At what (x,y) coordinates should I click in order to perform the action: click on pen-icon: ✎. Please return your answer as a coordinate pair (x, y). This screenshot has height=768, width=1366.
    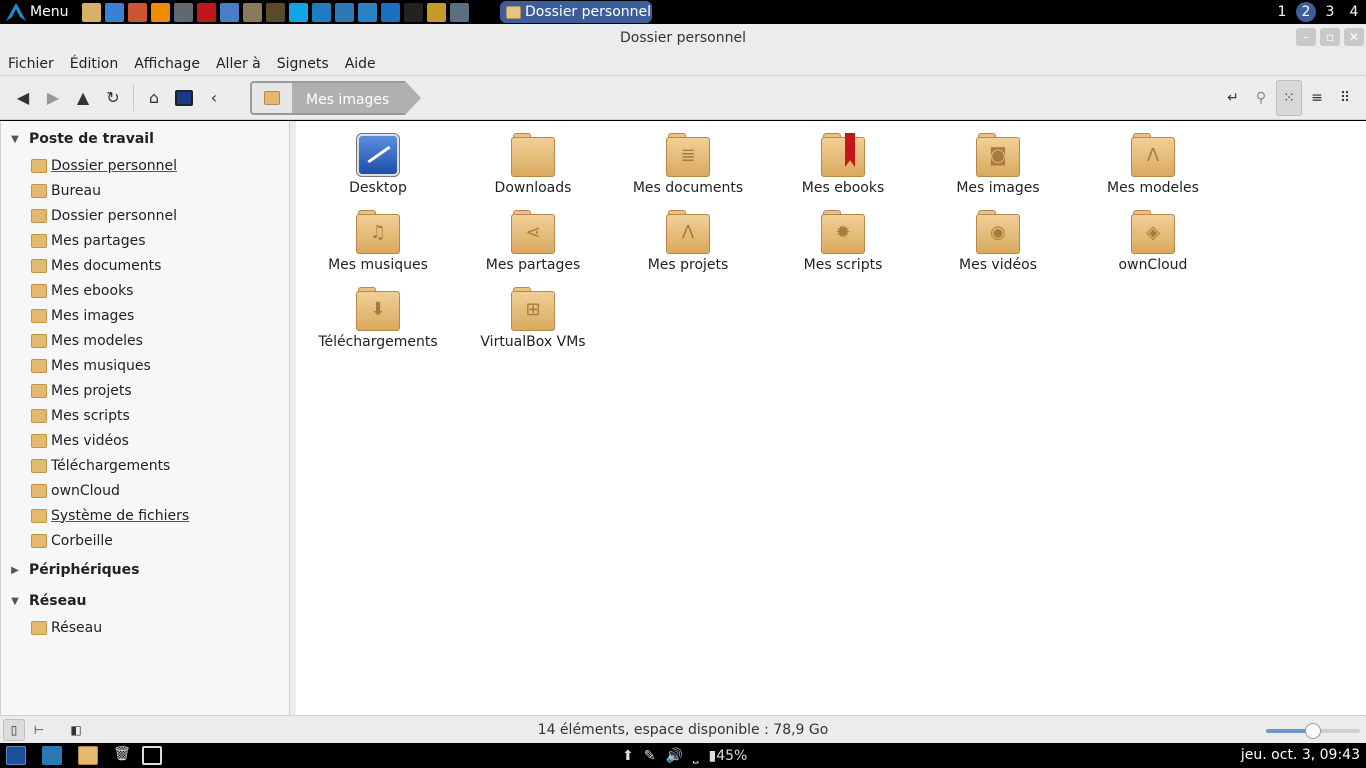
    Looking at the image, I should click on (650, 756).